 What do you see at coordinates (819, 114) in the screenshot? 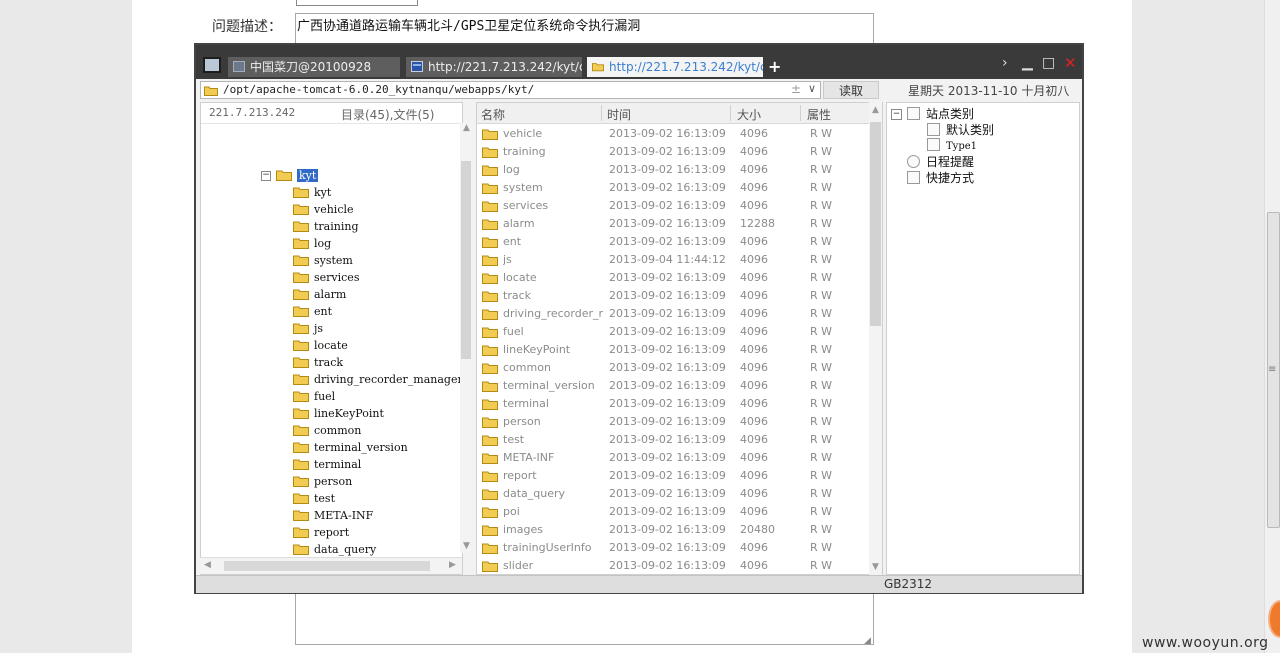
I see `column-attr: 属性` at bounding box center [819, 114].